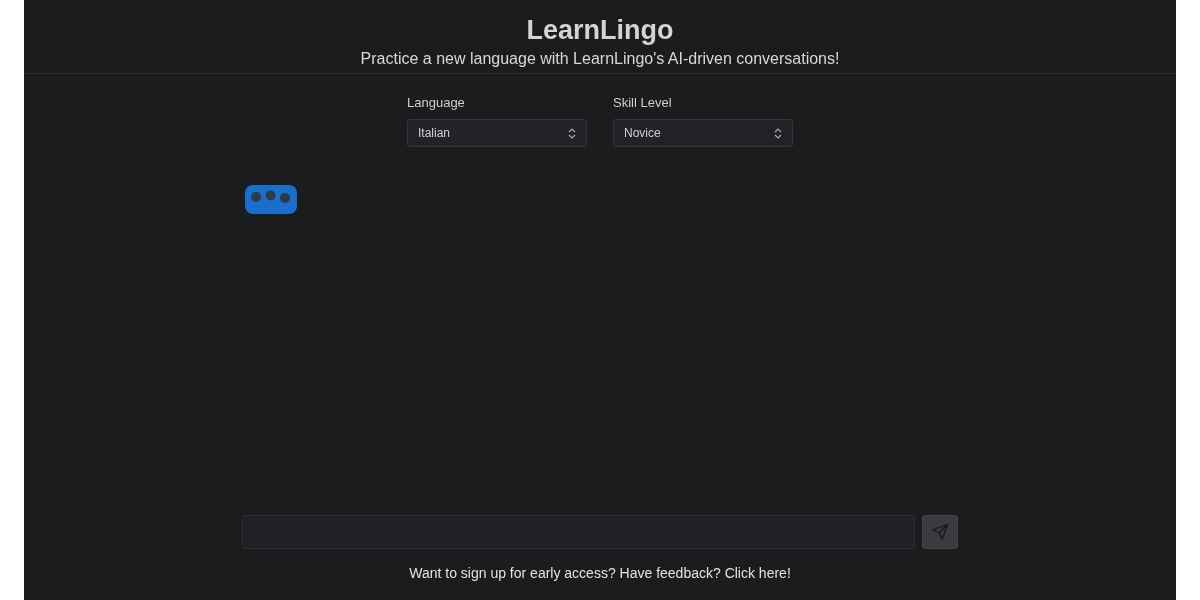 Image resolution: width=1200 pixels, height=600 pixels. What do you see at coordinates (600, 30) in the screenshot?
I see `app-title: LearnLingo` at bounding box center [600, 30].